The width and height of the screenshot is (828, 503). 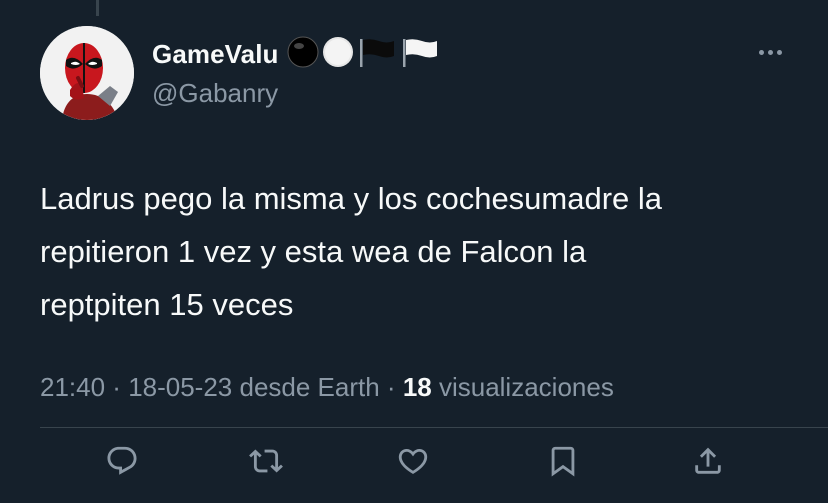 What do you see at coordinates (417, 387) in the screenshot?
I see `views-count: 18` at bounding box center [417, 387].